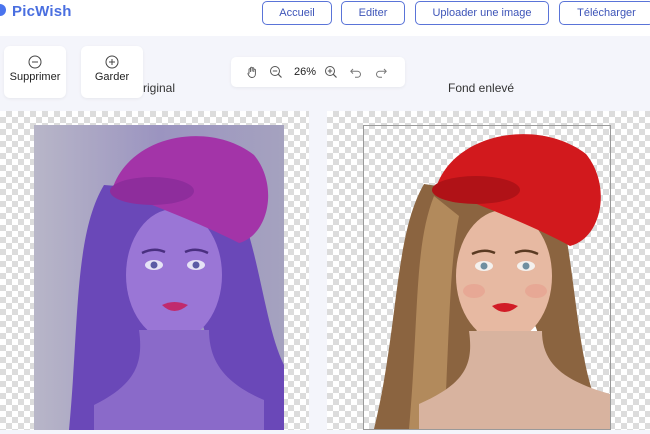  I want to click on remove-tool-button: Supprimer, so click(35, 72).